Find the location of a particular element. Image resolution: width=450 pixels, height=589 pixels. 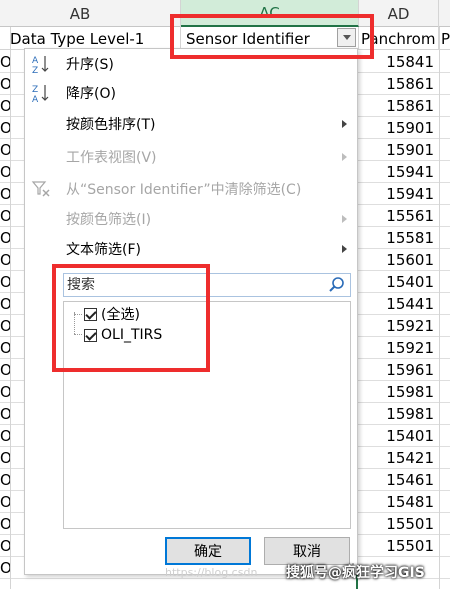

header-cell-panchrom: Panchrom is located at coordinates (399, 38).